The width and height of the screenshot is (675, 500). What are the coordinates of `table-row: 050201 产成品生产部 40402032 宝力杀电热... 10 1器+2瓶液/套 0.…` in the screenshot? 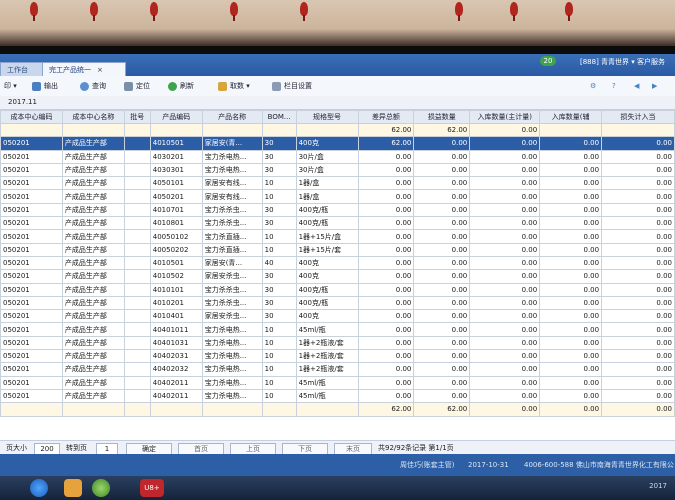 It's located at (337, 369).